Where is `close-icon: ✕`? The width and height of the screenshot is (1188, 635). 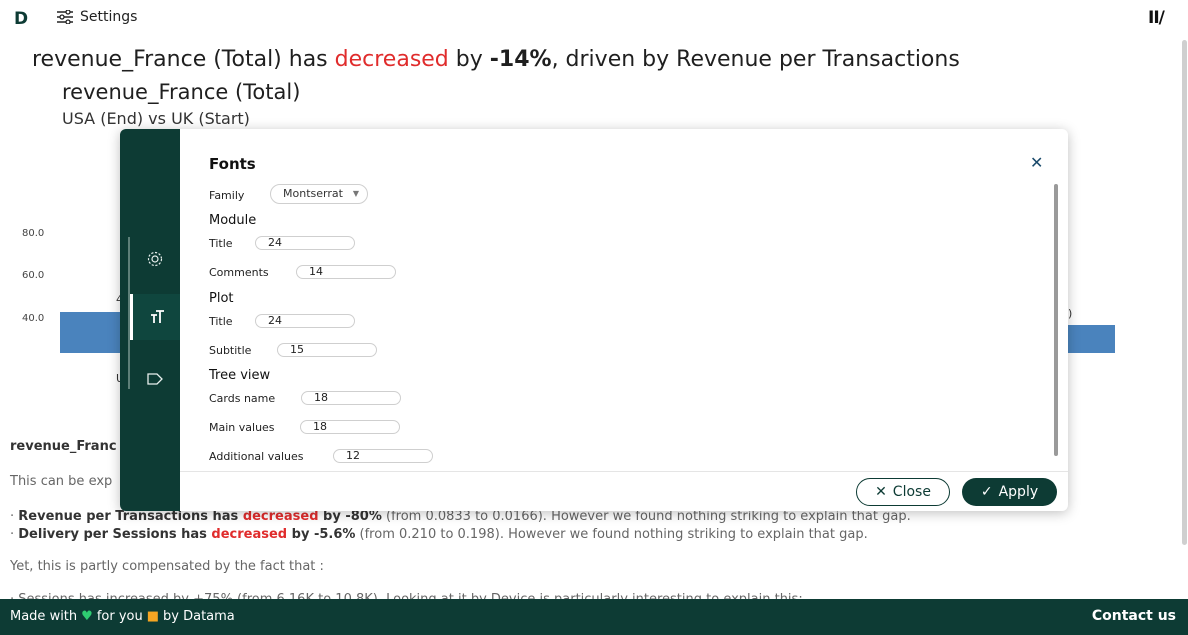
close-icon: ✕ is located at coordinates (1036, 162).